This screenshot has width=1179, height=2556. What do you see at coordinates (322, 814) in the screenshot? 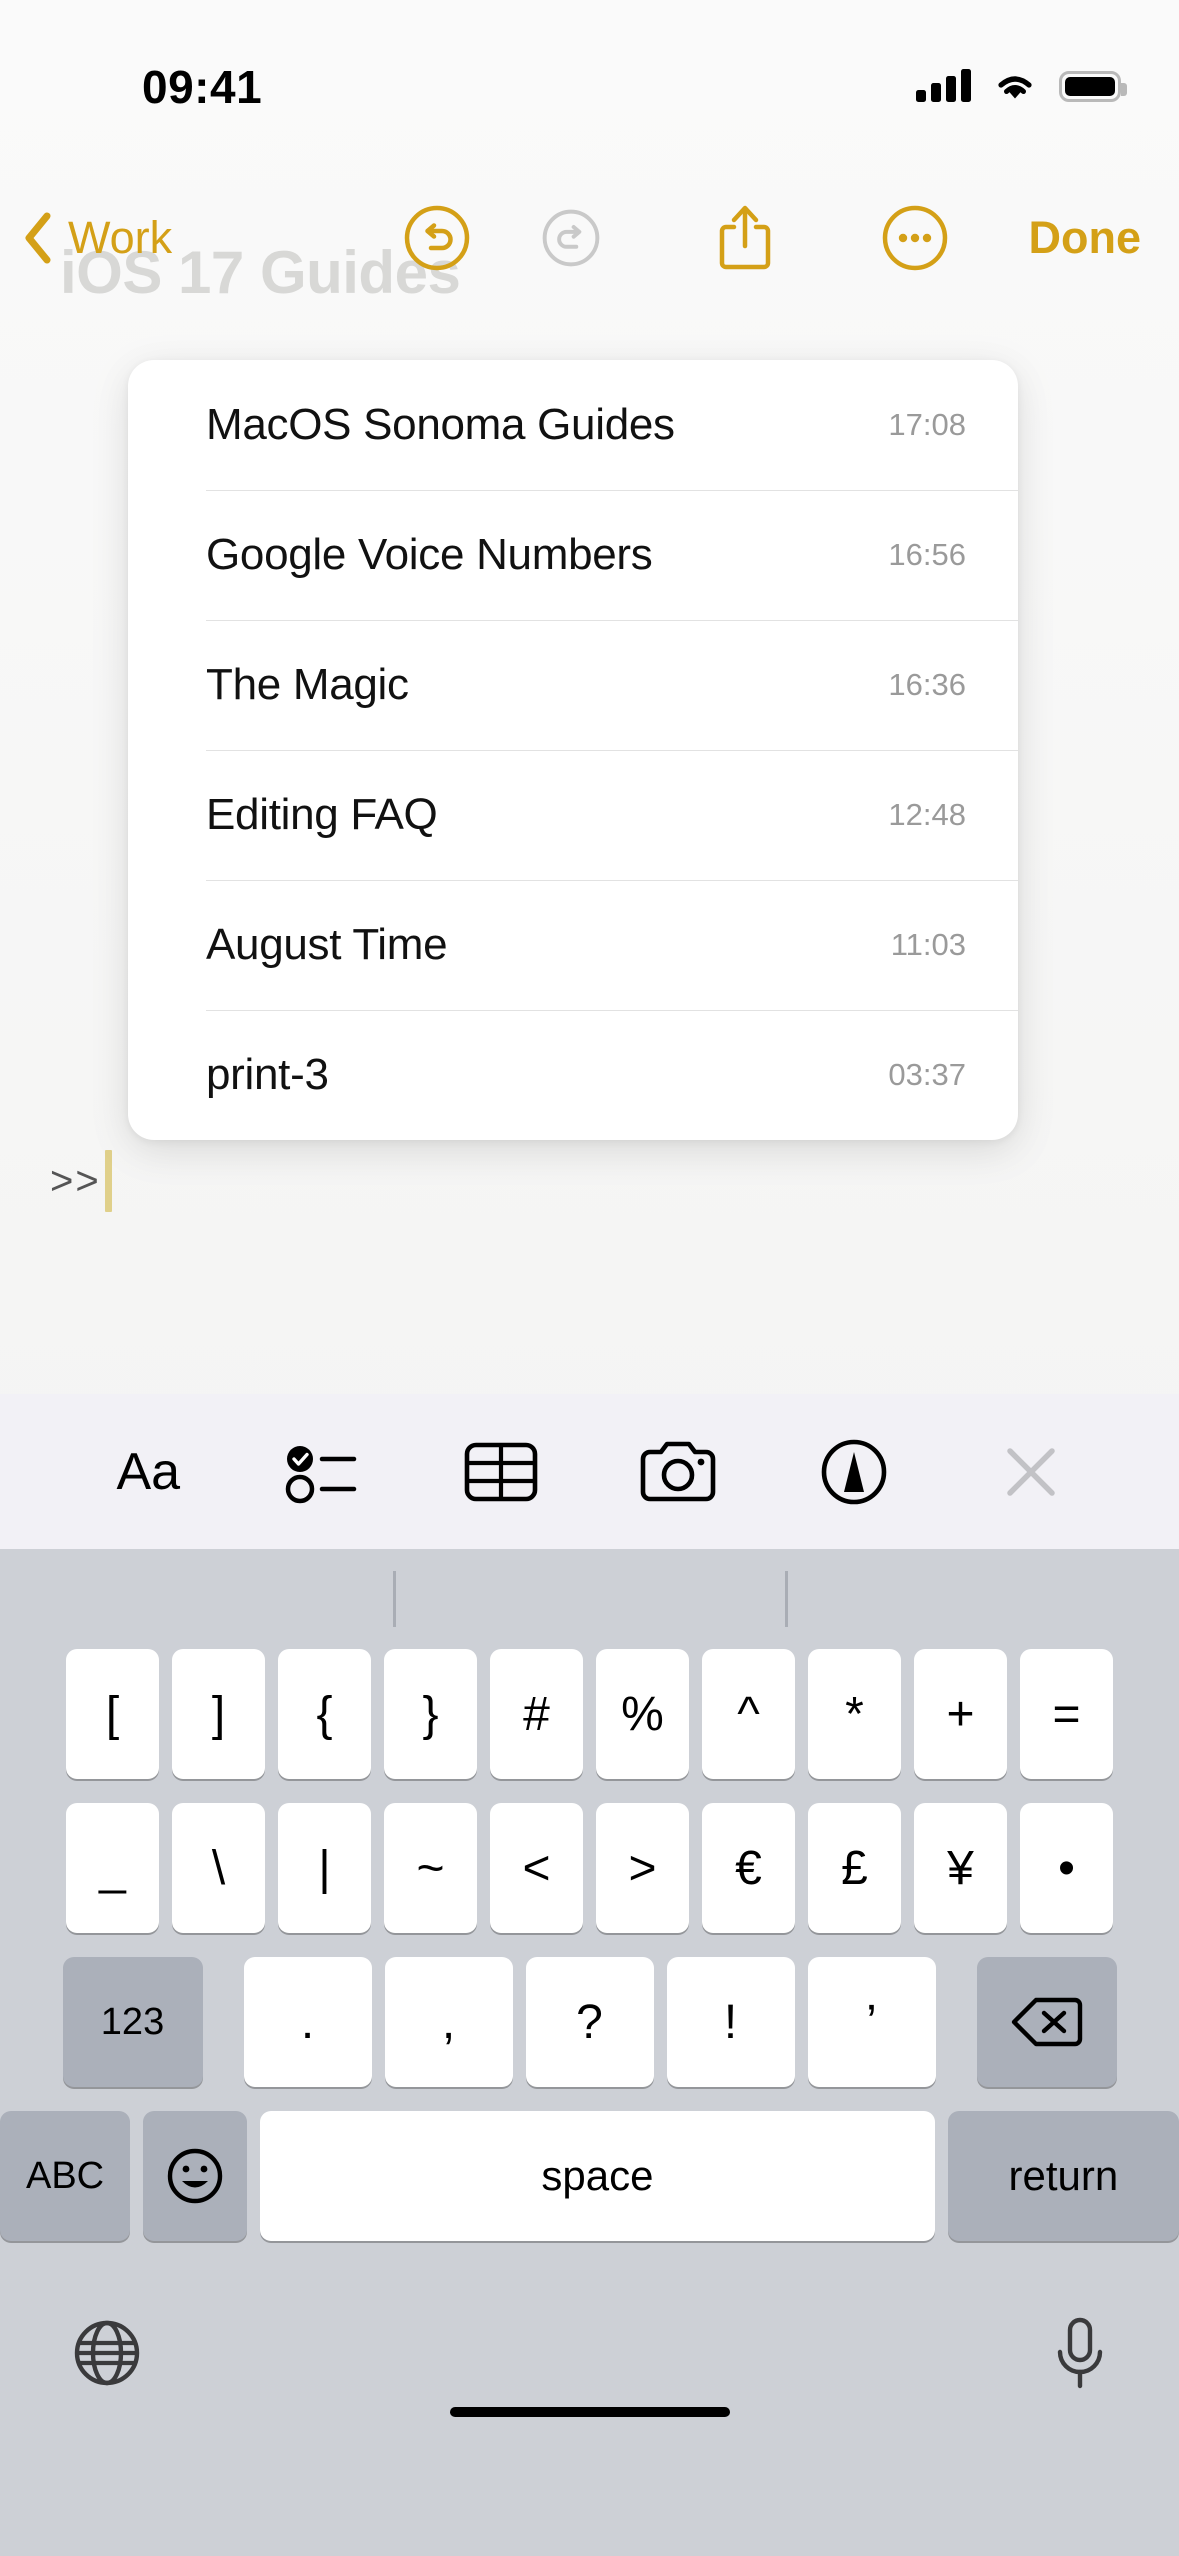
I see `list-item-title: Editing FAQ` at bounding box center [322, 814].